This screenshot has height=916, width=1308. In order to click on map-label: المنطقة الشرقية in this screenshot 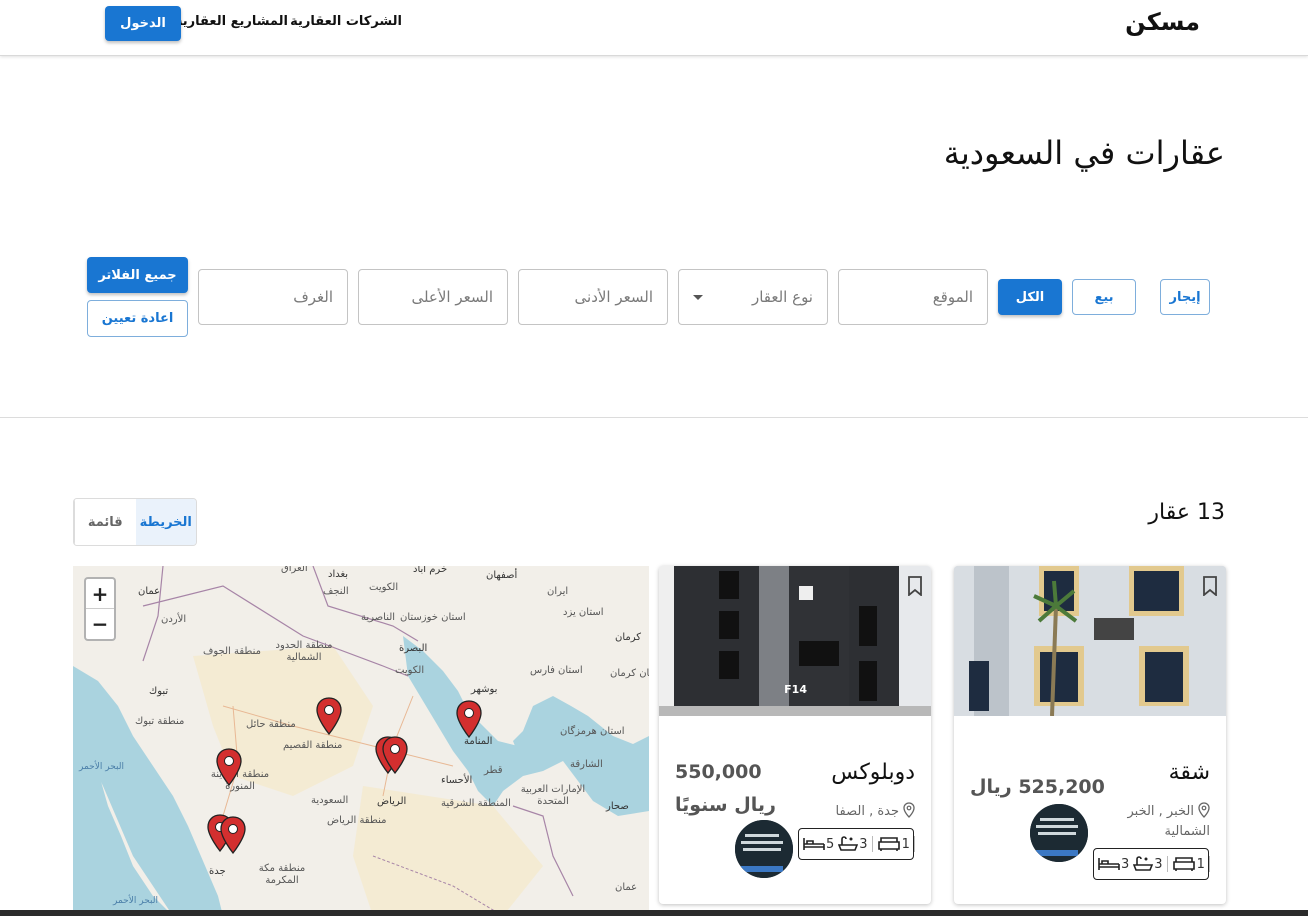, I will do `click(476, 803)`.